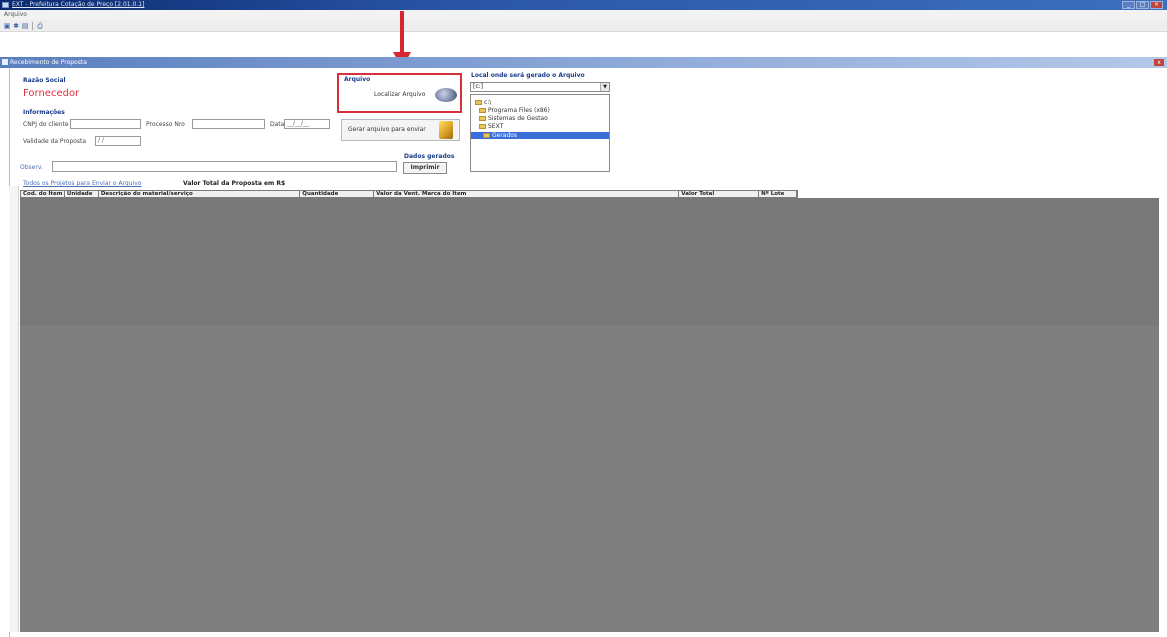  I want to click on tree-item: Programa Files (x86), so click(514, 110).